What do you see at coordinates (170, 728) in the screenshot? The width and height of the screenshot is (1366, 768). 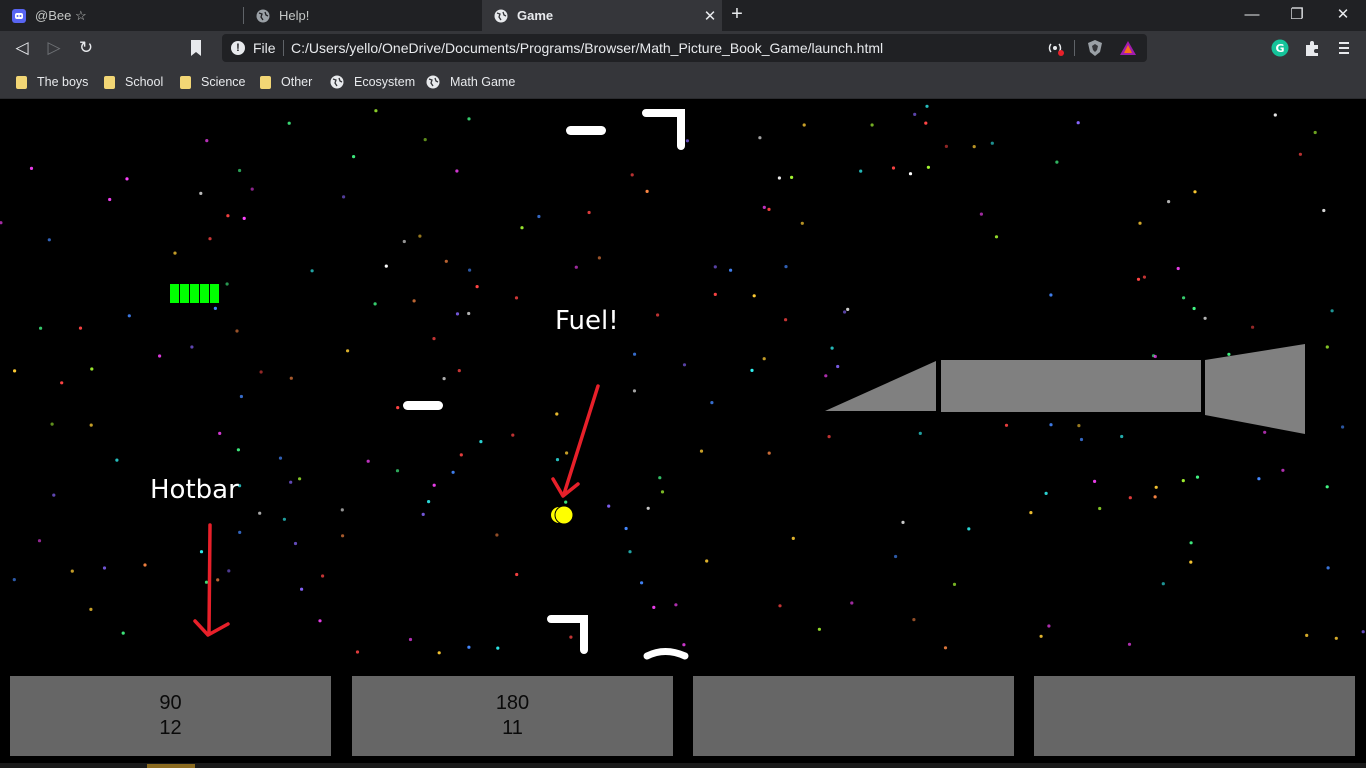 I see `slot-value-bottom: 12` at bounding box center [170, 728].